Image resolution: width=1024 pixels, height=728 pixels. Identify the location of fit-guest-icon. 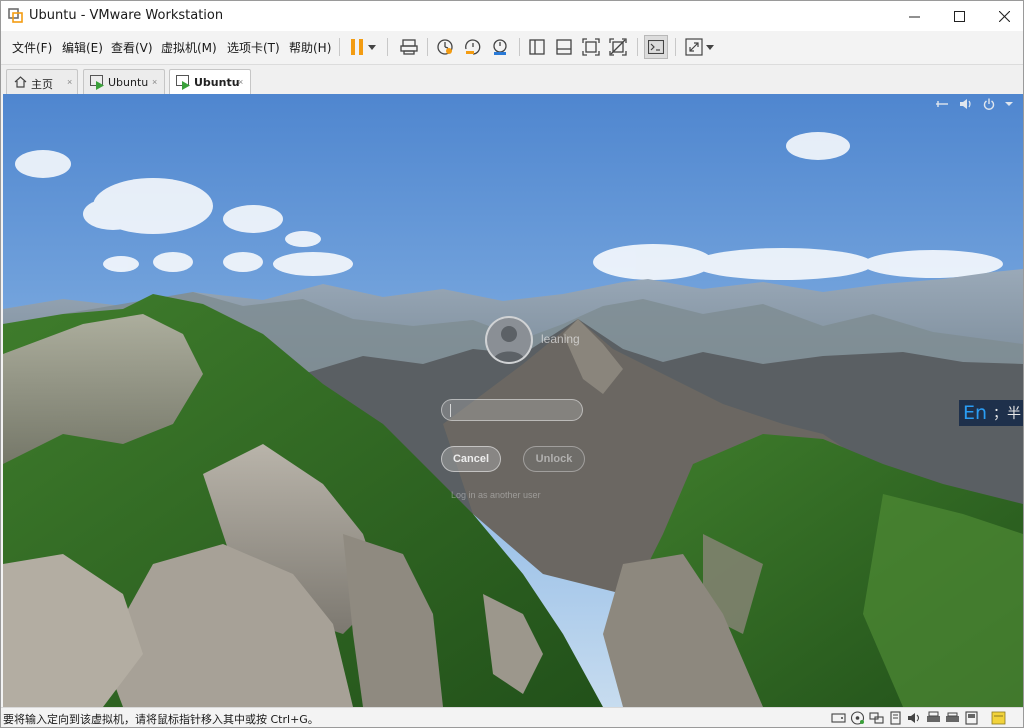
(591, 47).